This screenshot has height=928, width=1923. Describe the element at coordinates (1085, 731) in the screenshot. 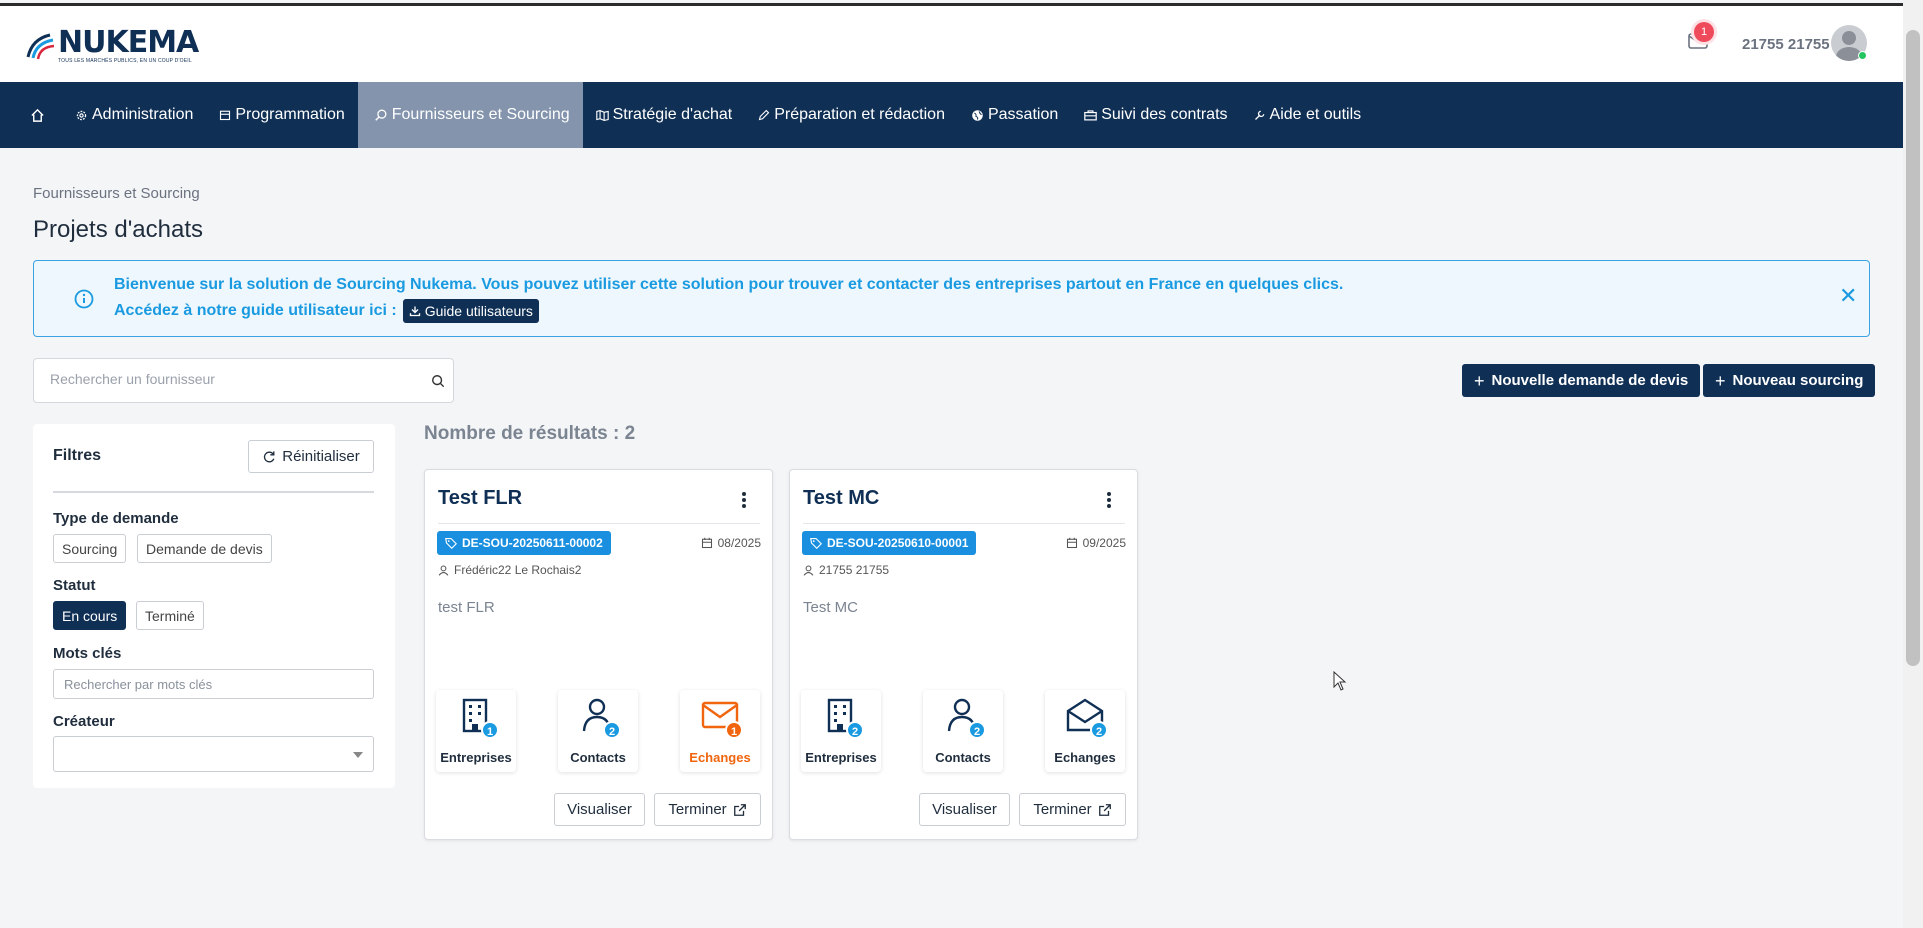

I see `echanges-tile: 2 Echanges` at that location.